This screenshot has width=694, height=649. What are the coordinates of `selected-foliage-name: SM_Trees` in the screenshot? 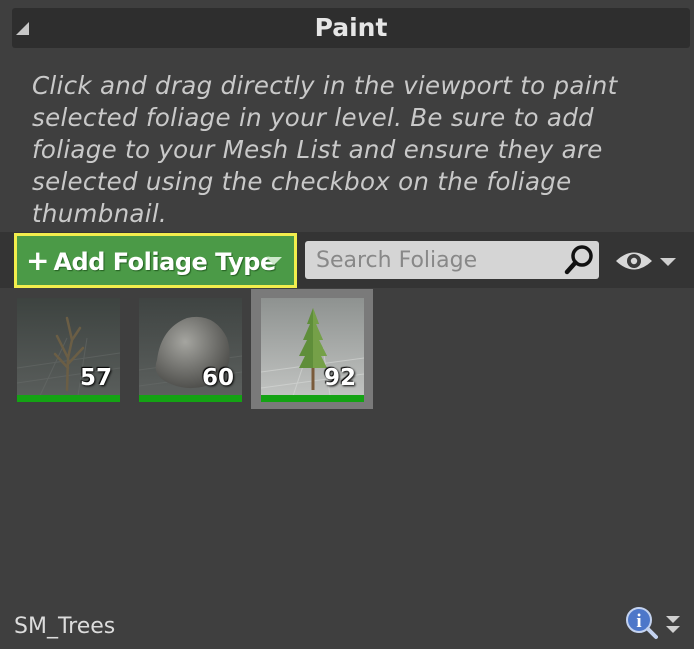 It's located at (65, 626).